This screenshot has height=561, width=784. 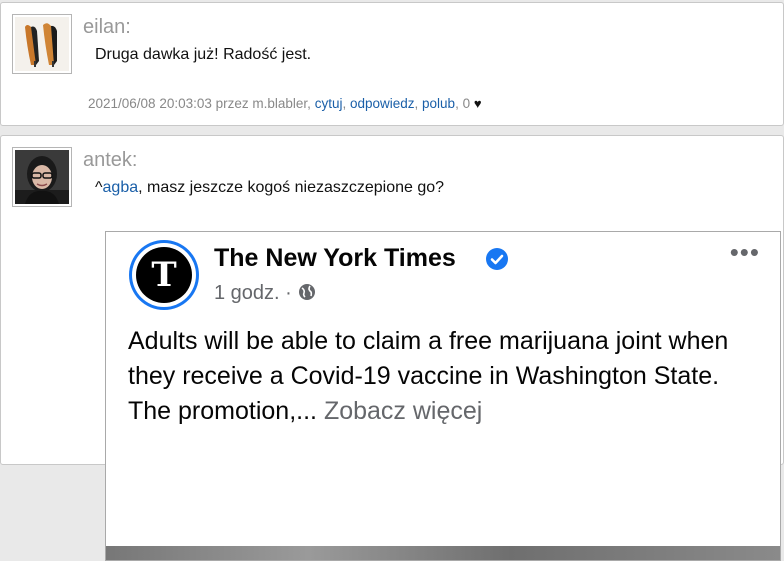 I want to click on verified-badge-icon, so click(x=497, y=259).